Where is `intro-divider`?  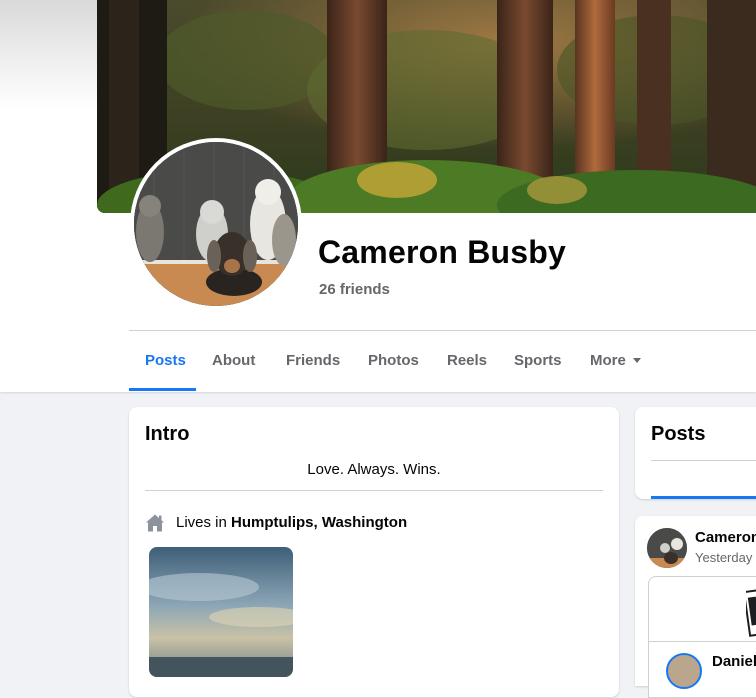 intro-divider is located at coordinates (374, 490).